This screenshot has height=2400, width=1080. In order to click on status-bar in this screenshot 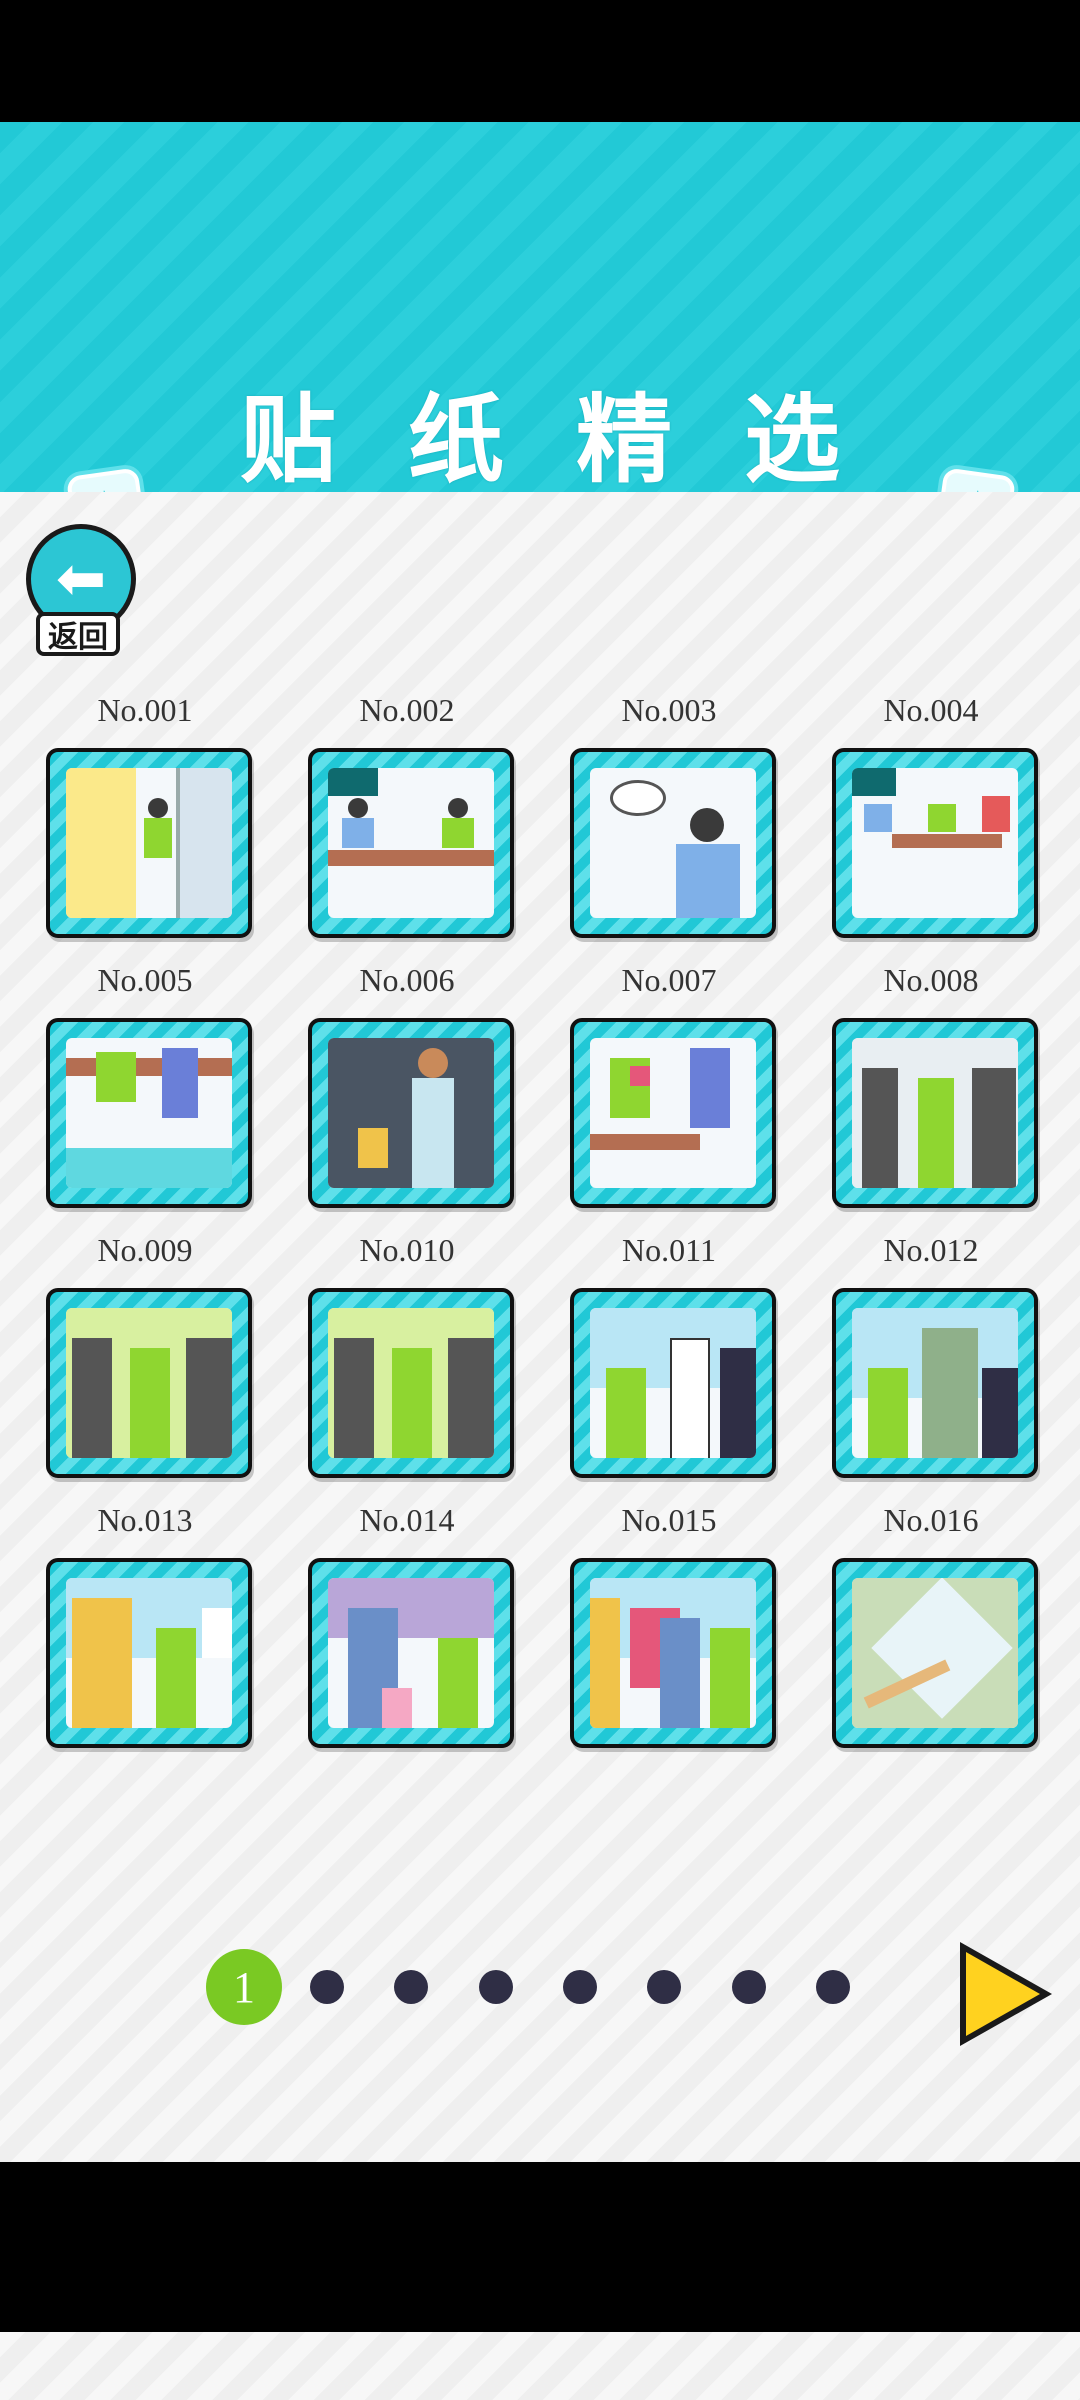, I will do `click(540, 61)`.